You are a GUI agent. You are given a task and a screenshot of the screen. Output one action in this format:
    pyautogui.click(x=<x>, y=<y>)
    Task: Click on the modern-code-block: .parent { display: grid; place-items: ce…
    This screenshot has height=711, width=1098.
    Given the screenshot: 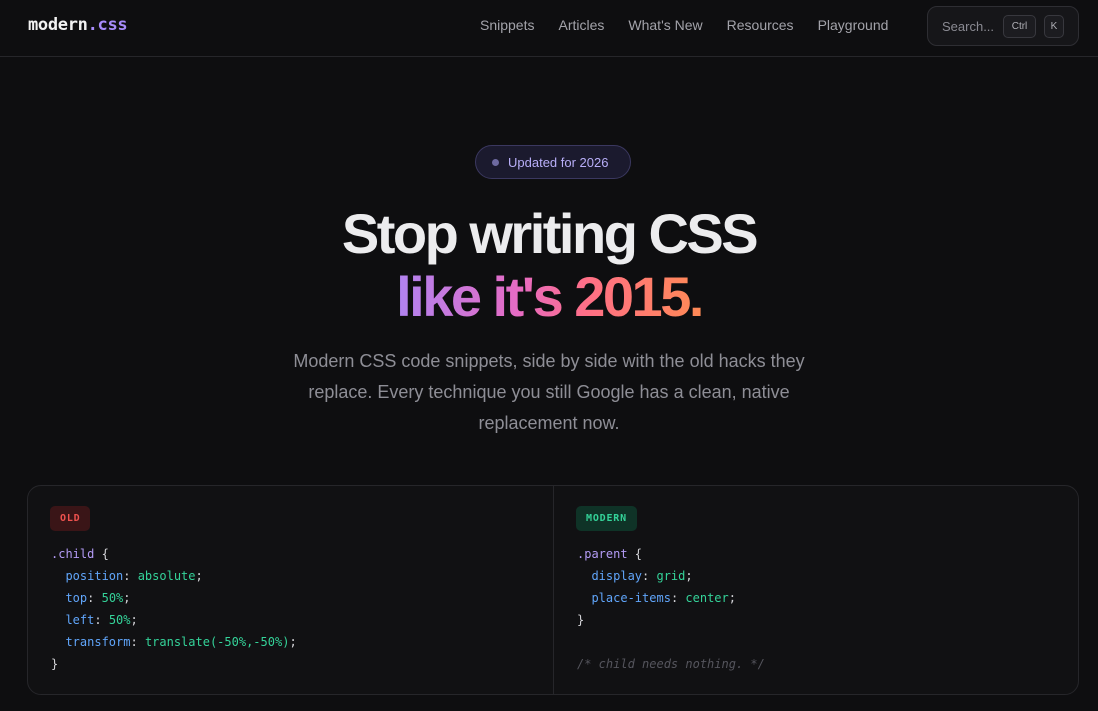 What is the action you would take?
    pyautogui.click(x=671, y=609)
    